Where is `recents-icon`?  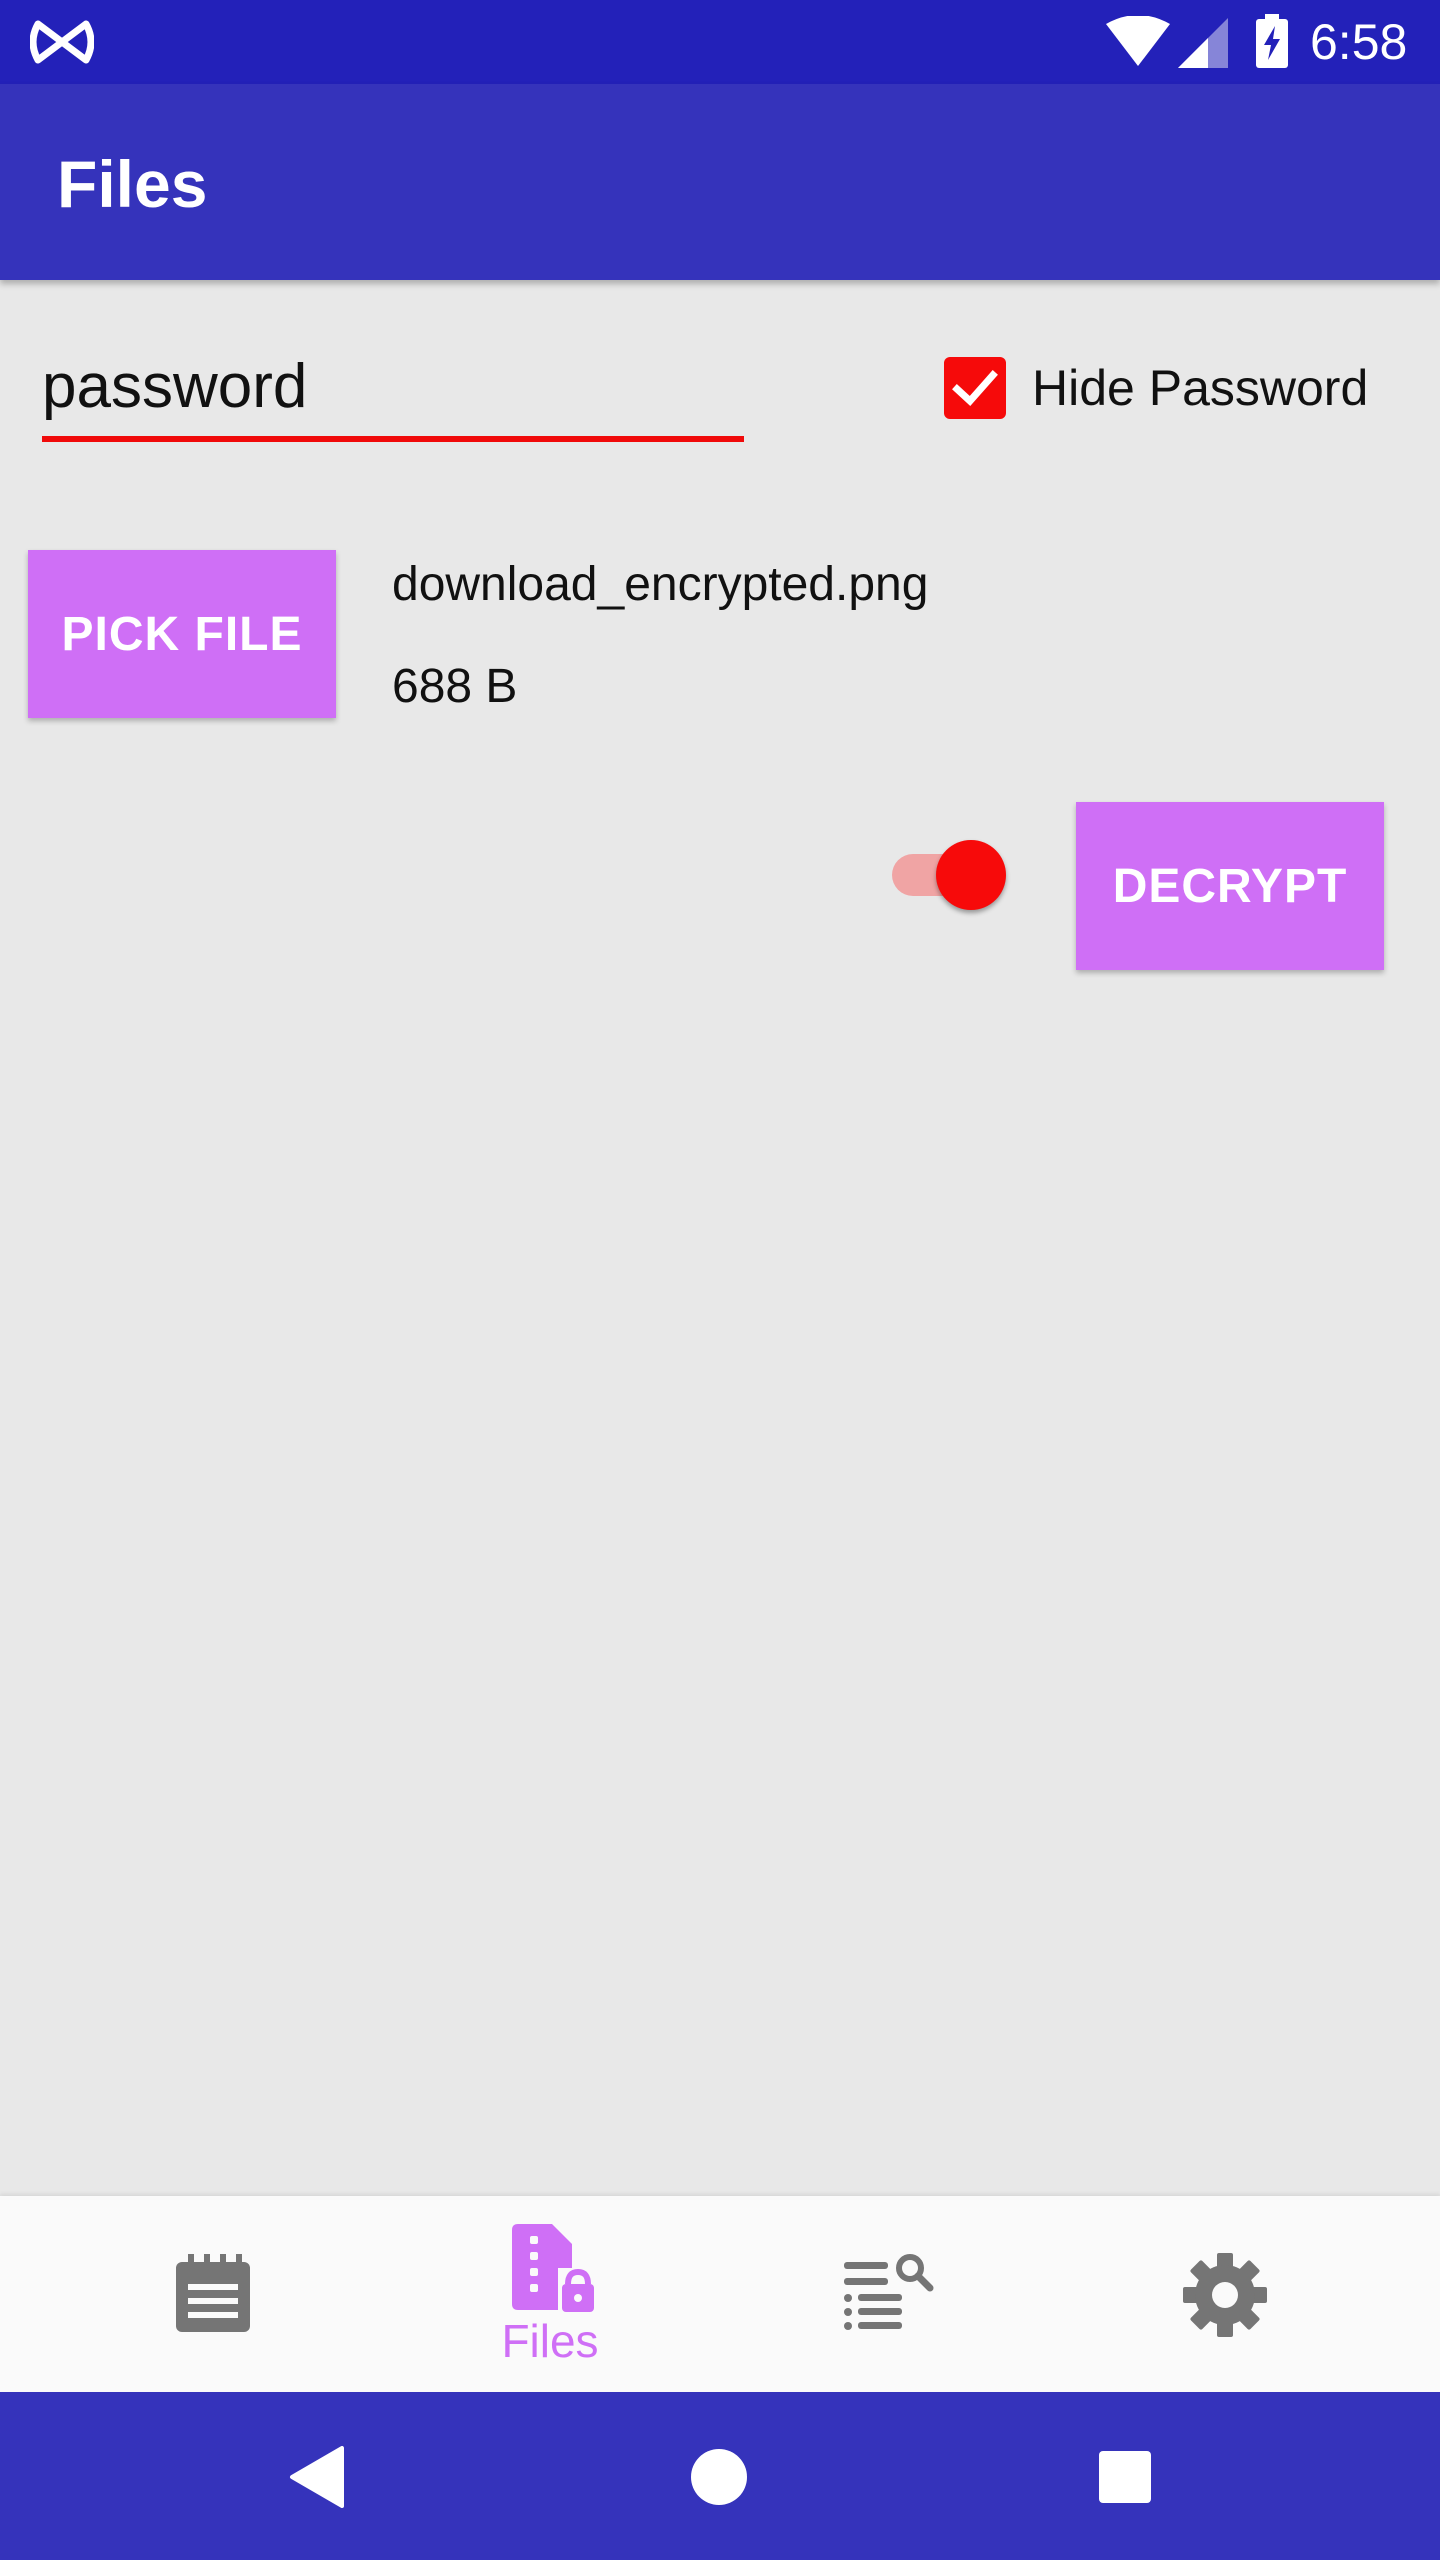 recents-icon is located at coordinates (1125, 2477).